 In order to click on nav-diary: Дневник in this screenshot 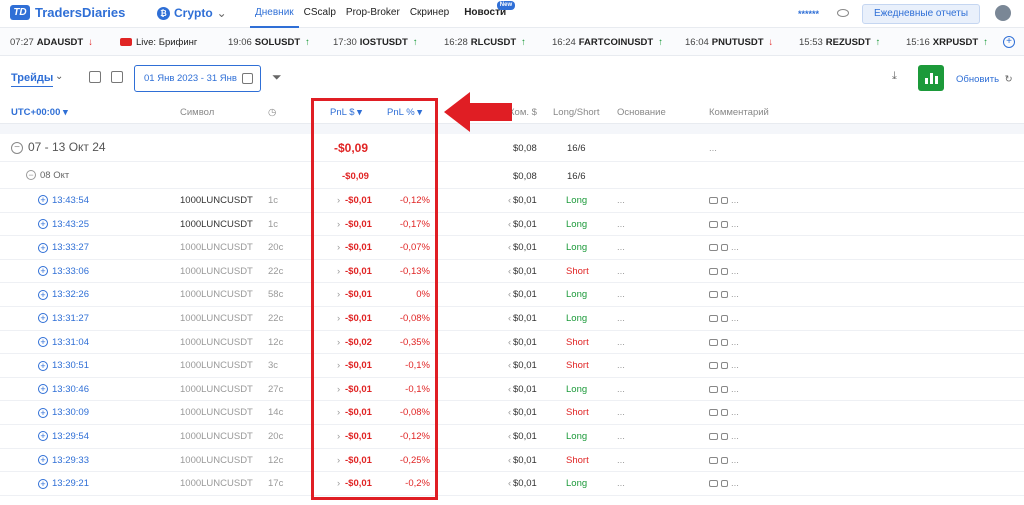, I will do `click(274, 14)`.